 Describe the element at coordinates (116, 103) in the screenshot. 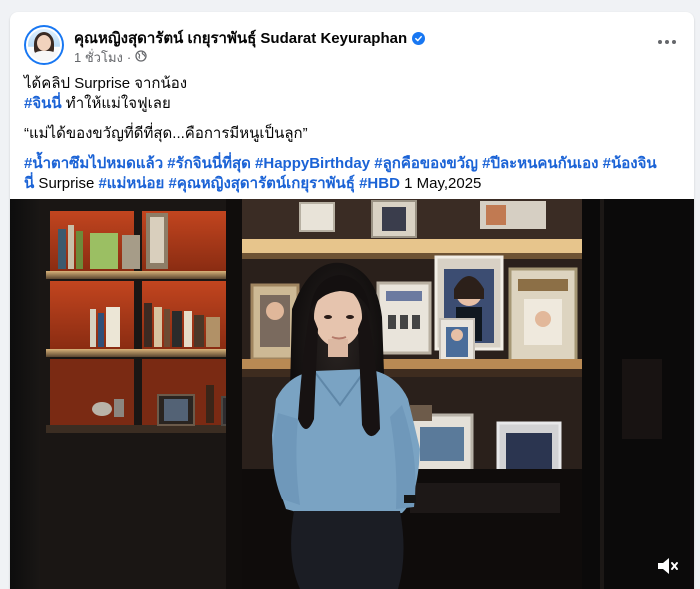

I see `post-line-2-text: ทำให้แม่ใจฟูเลย` at that location.